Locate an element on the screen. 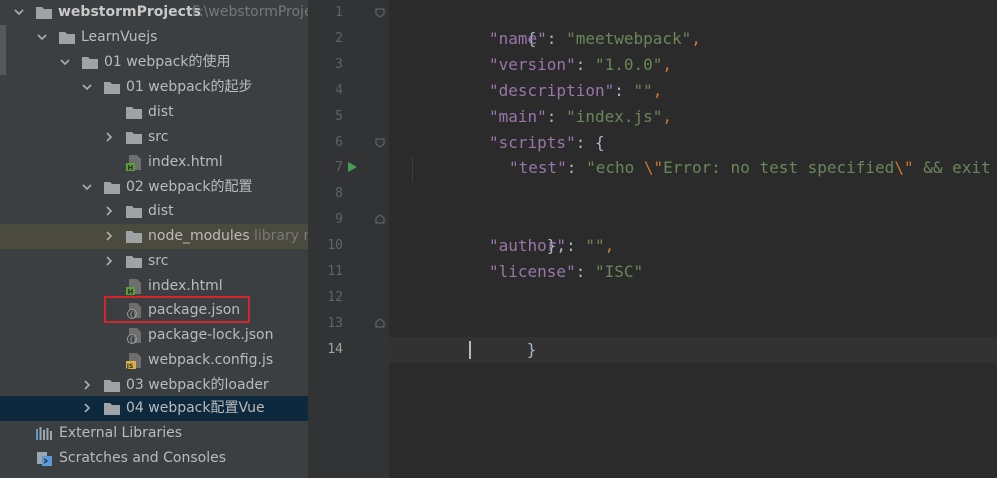  line-number: 4 is located at coordinates (339, 90).